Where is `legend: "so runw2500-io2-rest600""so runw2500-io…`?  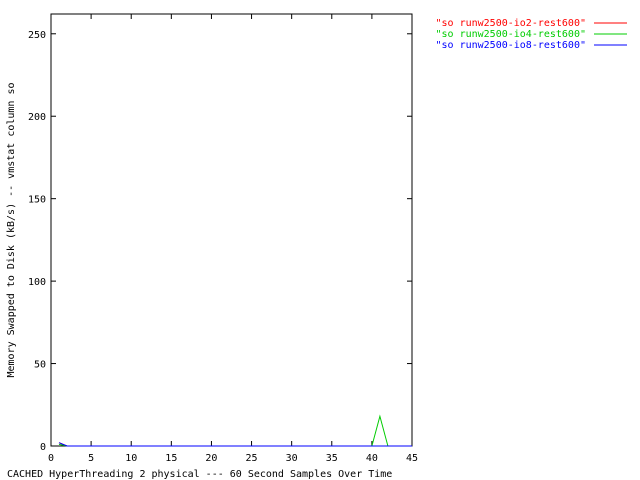
legend: "so runw2500-io2-rest600""so runw2500-io… is located at coordinates (531, 34).